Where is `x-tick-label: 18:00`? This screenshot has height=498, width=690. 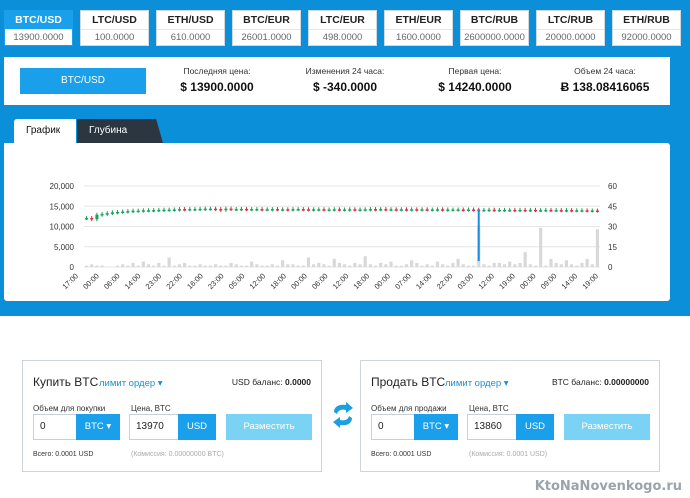 x-tick-label: 18:00 is located at coordinates (362, 281).